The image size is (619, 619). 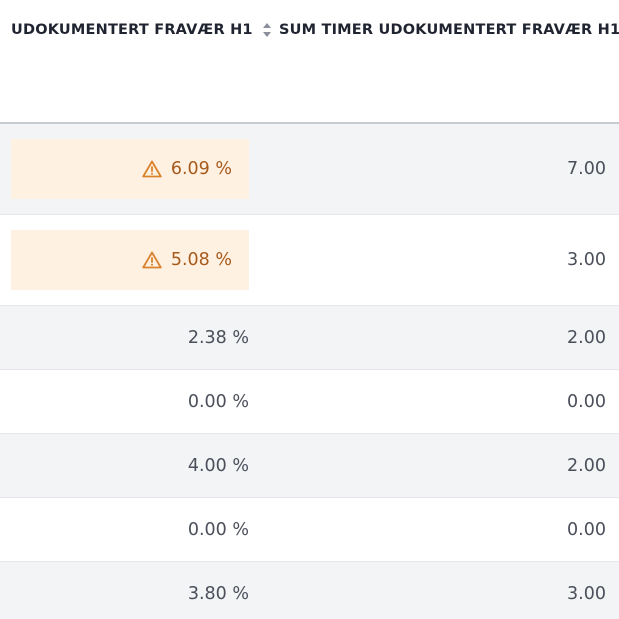 I want to click on hours-cell: 7.00, so click(x=586, y=169).